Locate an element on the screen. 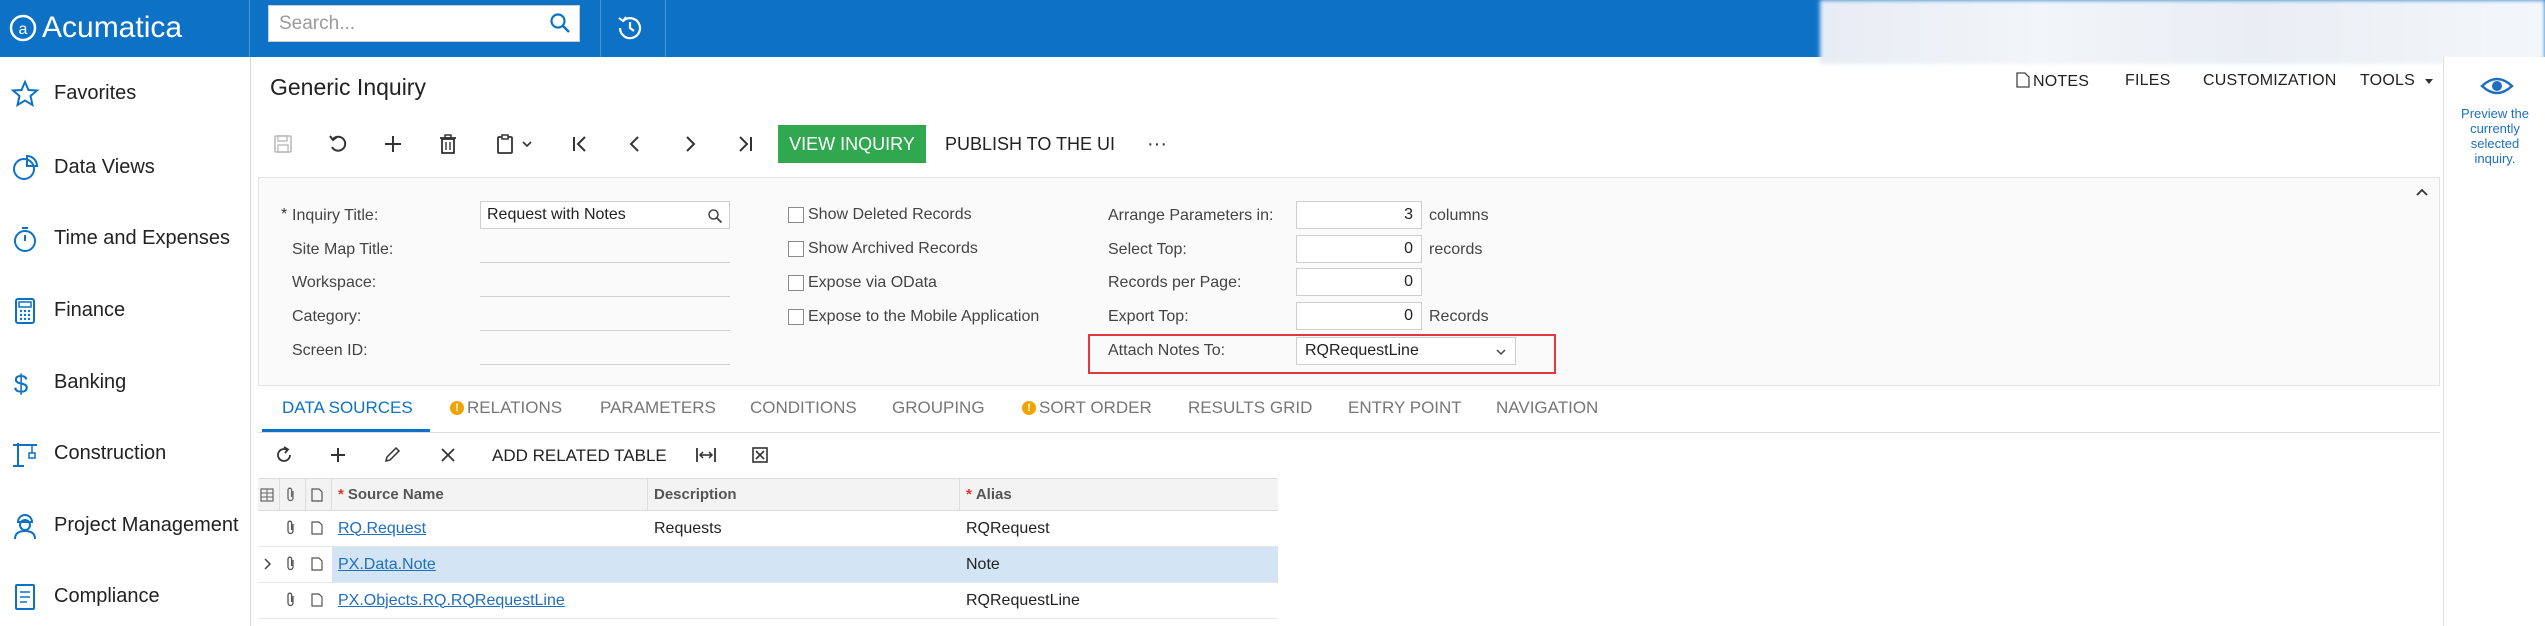  delete-button is located at coordinates (448, 144).